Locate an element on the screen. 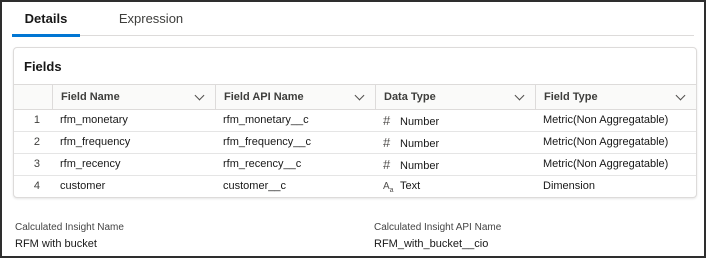  column-header-field-api-name: Field API Name is located at coordinates (295, 97).